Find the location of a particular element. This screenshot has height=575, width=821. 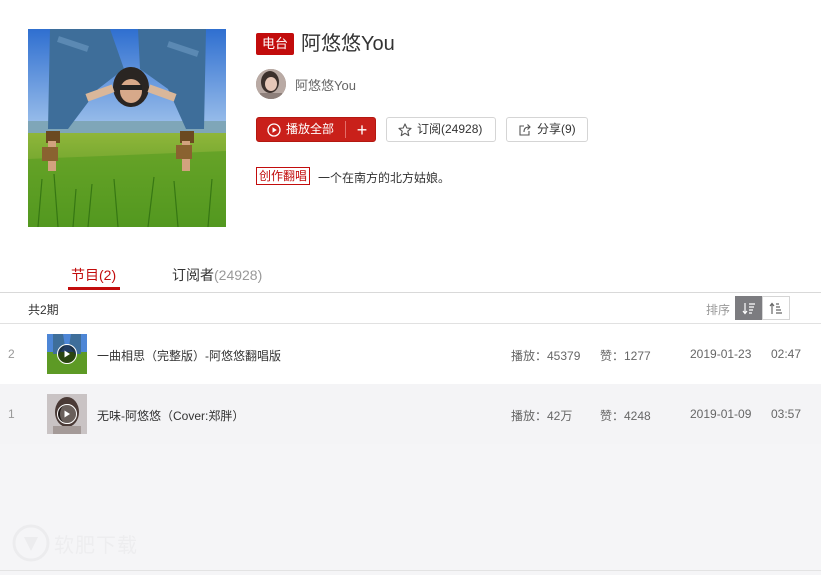

sort-descending-button is located at coordinates (749, 308).